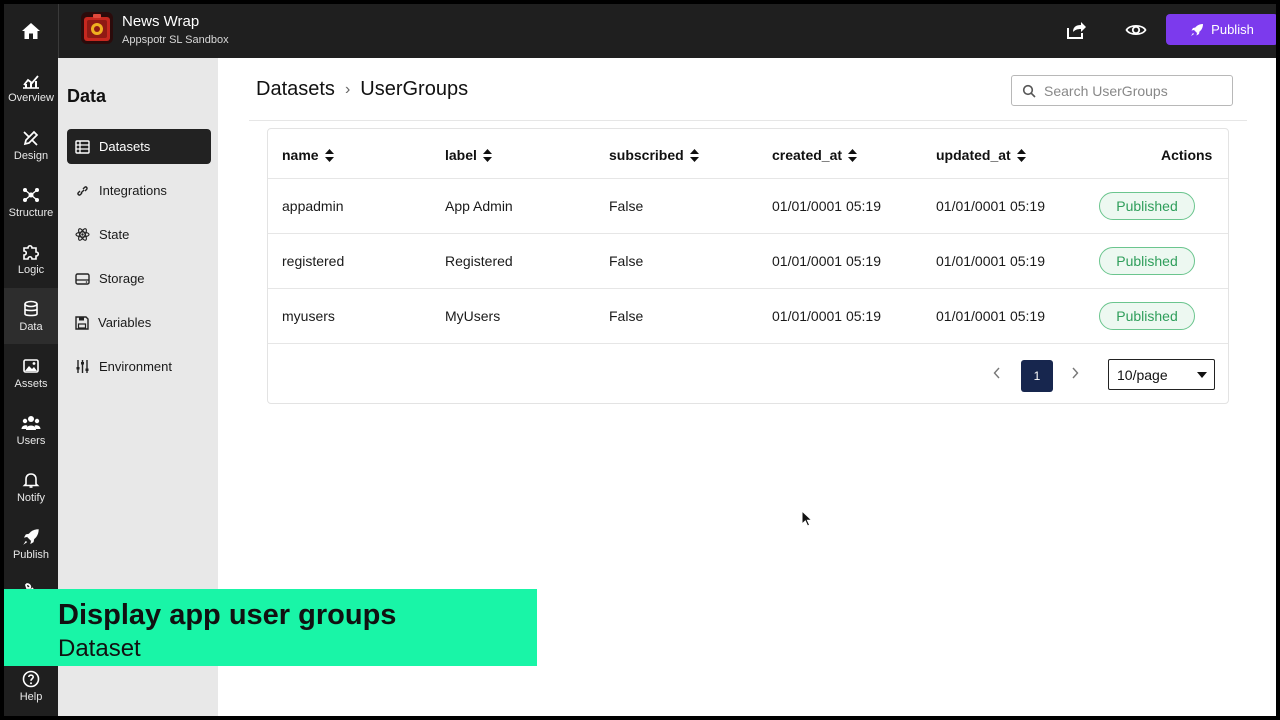 This screenshot has width=1280, height=720. What do you see at coordinates (82, 146) in the screenshot?
I see `table-icon` at bounding box center [82, 146].